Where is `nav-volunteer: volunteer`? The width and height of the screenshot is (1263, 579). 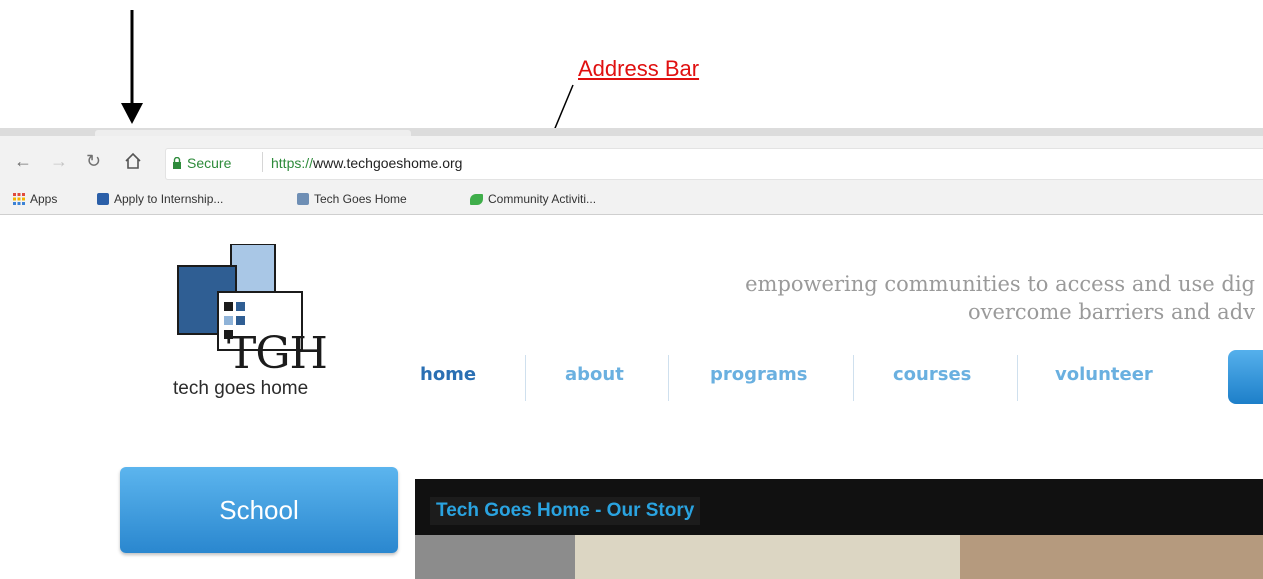
nav-volunteer: volunteer is located at coordinates (1104, 374).